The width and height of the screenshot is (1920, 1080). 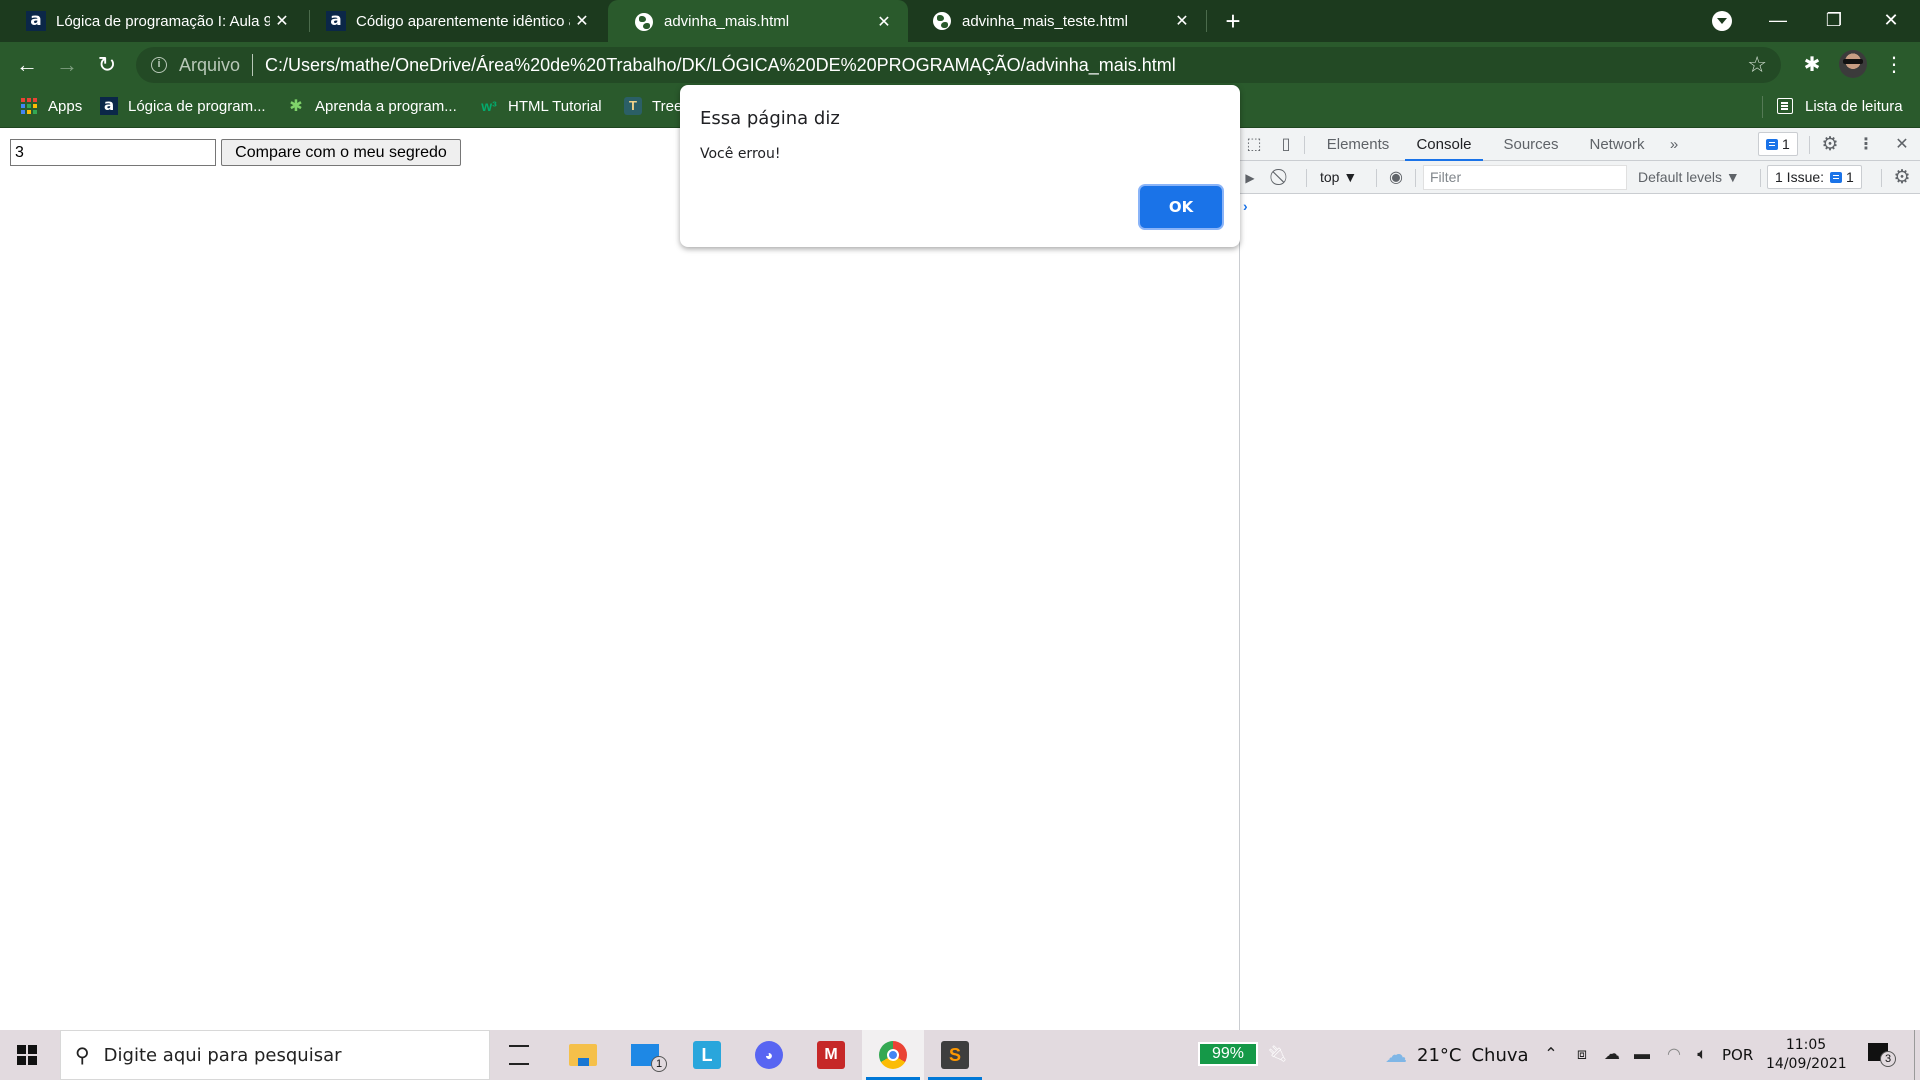 I want to click on battery-icon: ▬, so click(x=1642, y=1055).